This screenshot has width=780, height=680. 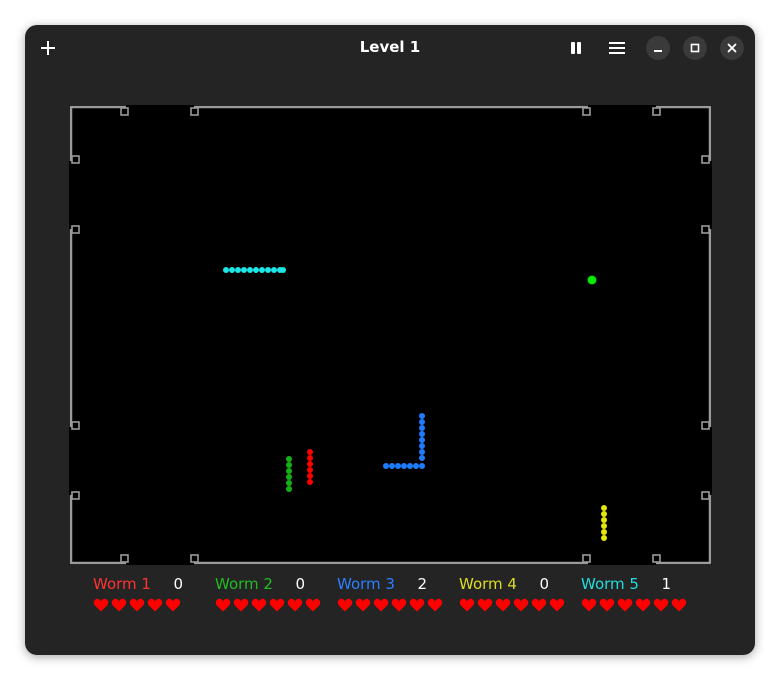 I want to click on worm-4-score-panel: Worm 4 0, so click(x=507, y=595).